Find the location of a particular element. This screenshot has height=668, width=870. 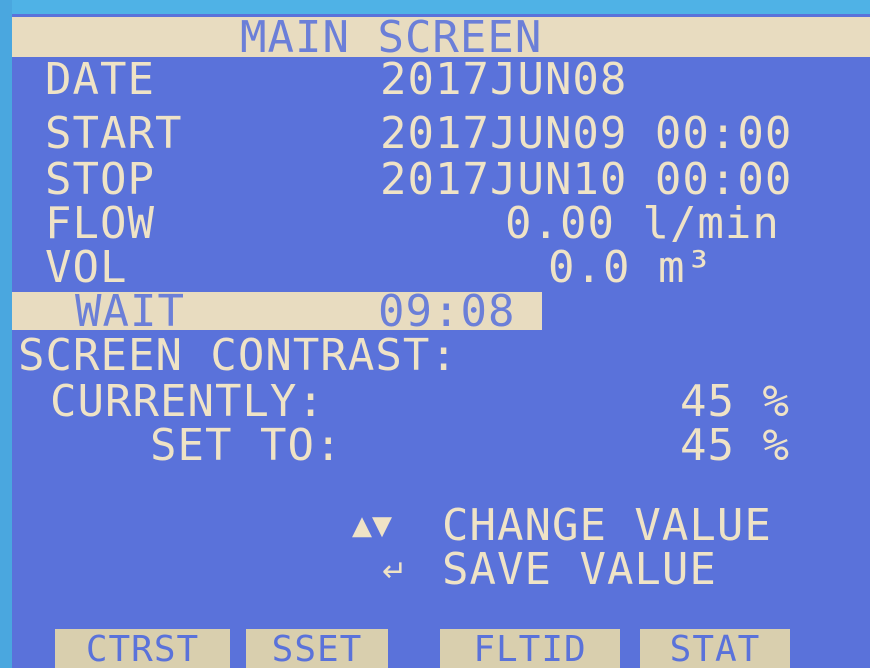

date-label: DATE is located at coordinates (100, 79).